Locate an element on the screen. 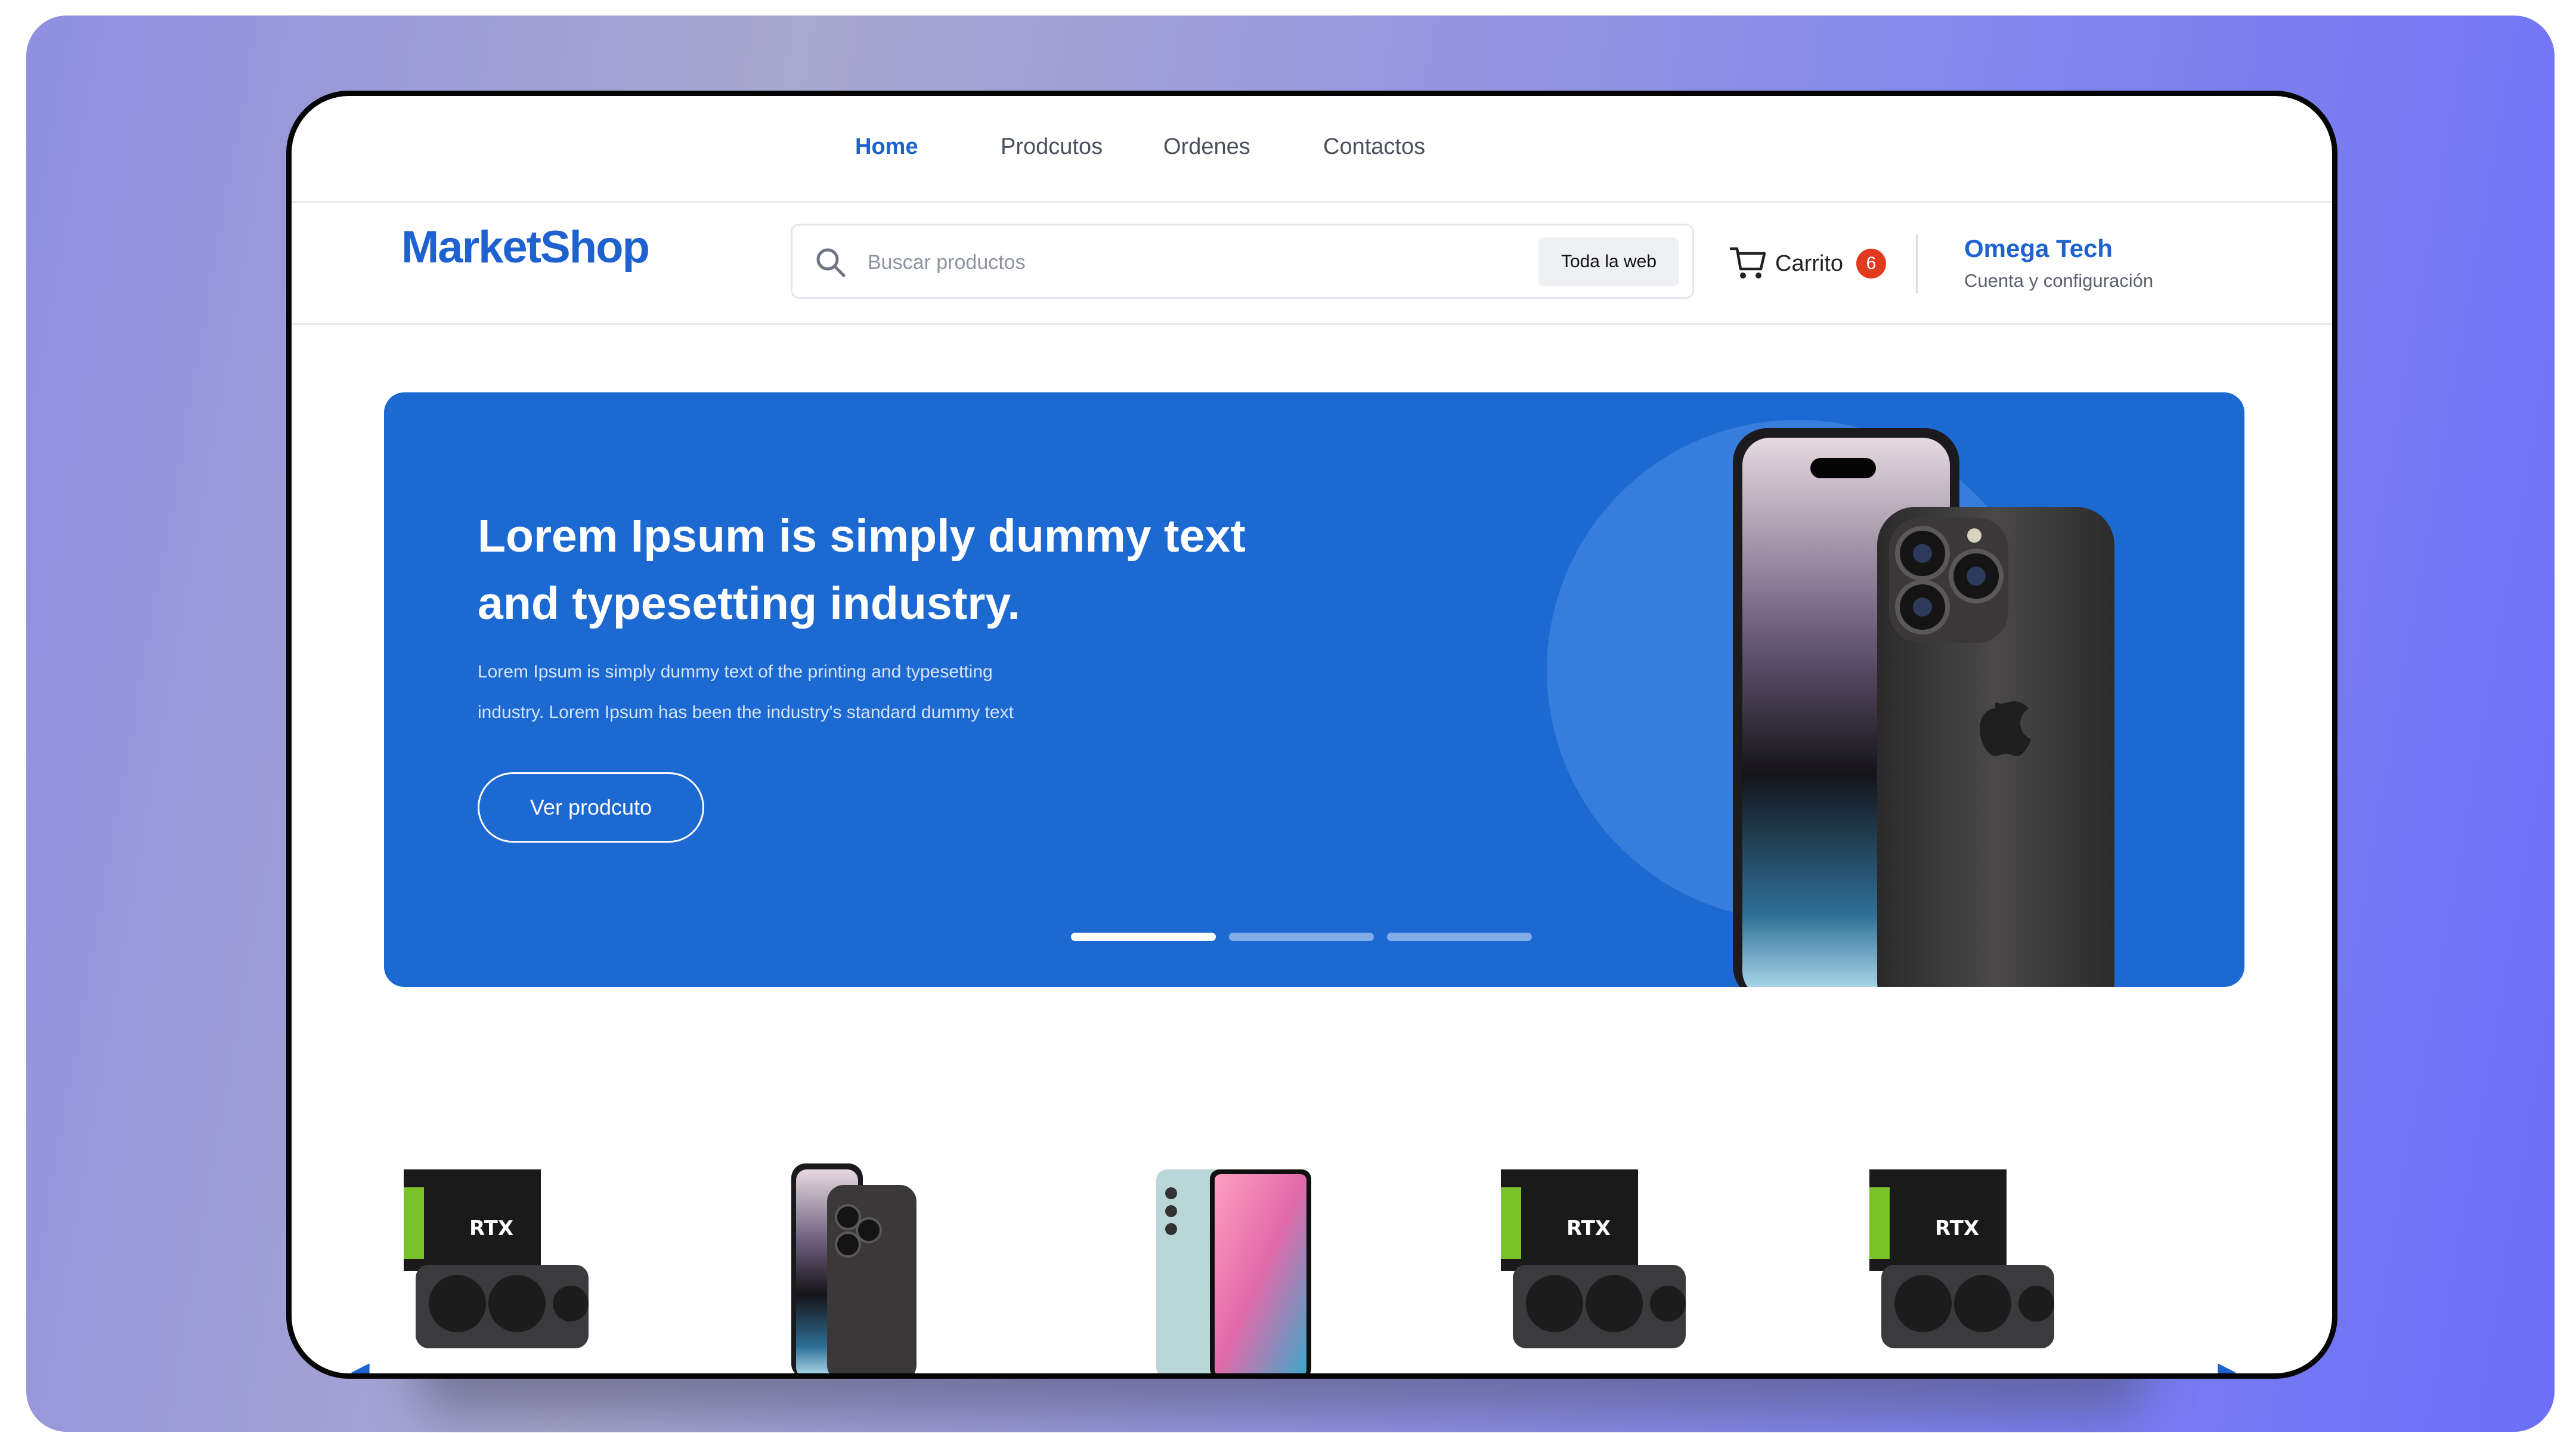 This screenshot has height=1433, width=2576. product-carousel: RTX RTX RTX is located at coordinates (1312, 1270).